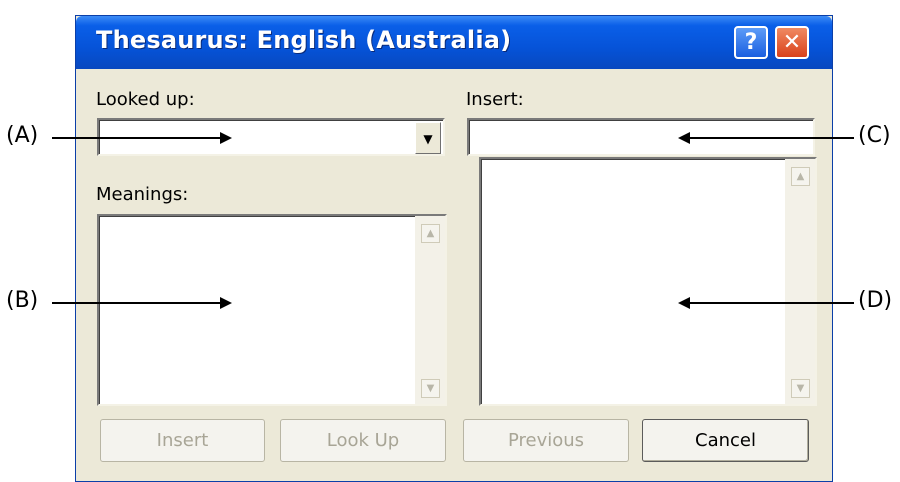  I want to click on chevron-down-icon: ▼, so click(428, 139).